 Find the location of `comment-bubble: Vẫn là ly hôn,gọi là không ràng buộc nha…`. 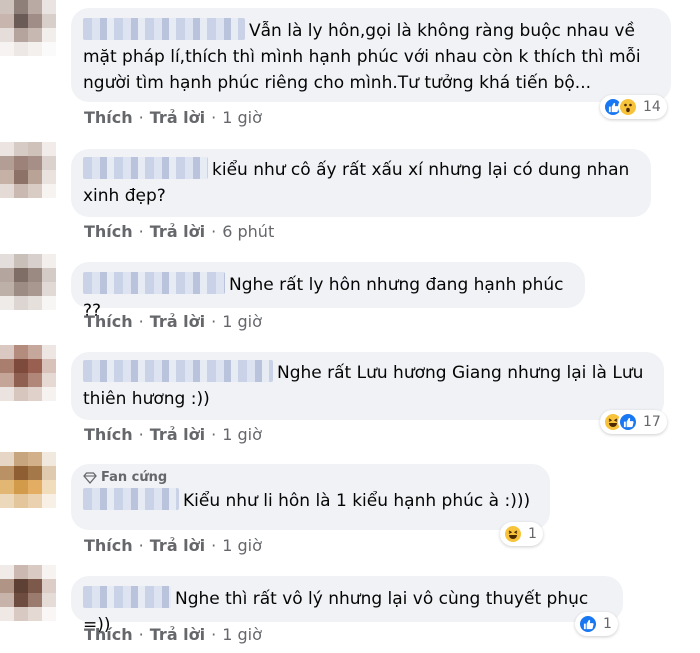

comment-bubble: Vẫn là ly hôn,gọi là không ràng buộc nha… is located at coordinates (371, 55).